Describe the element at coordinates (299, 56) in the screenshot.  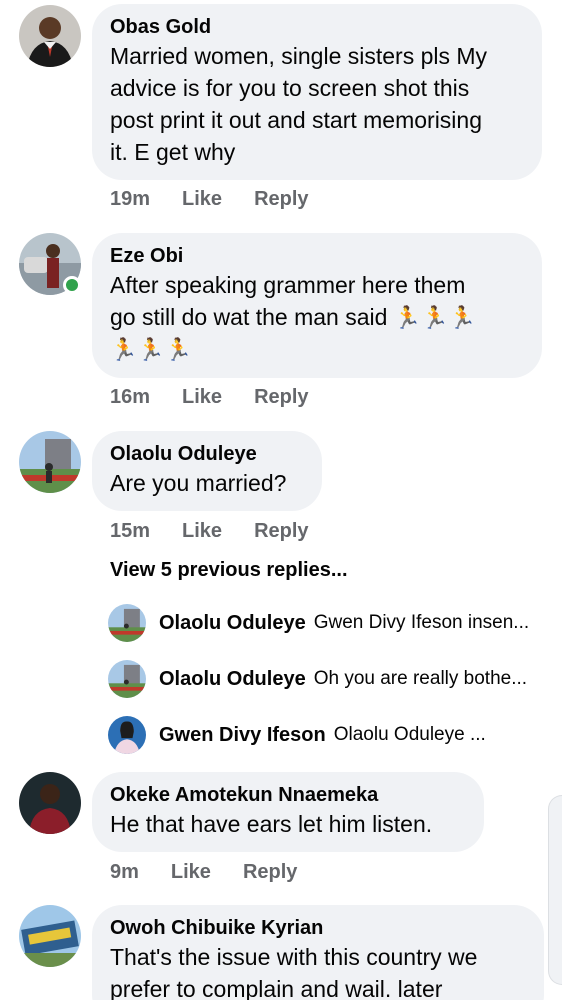
I see `comment-text-line: Married women, single sisters pls My` at that location.